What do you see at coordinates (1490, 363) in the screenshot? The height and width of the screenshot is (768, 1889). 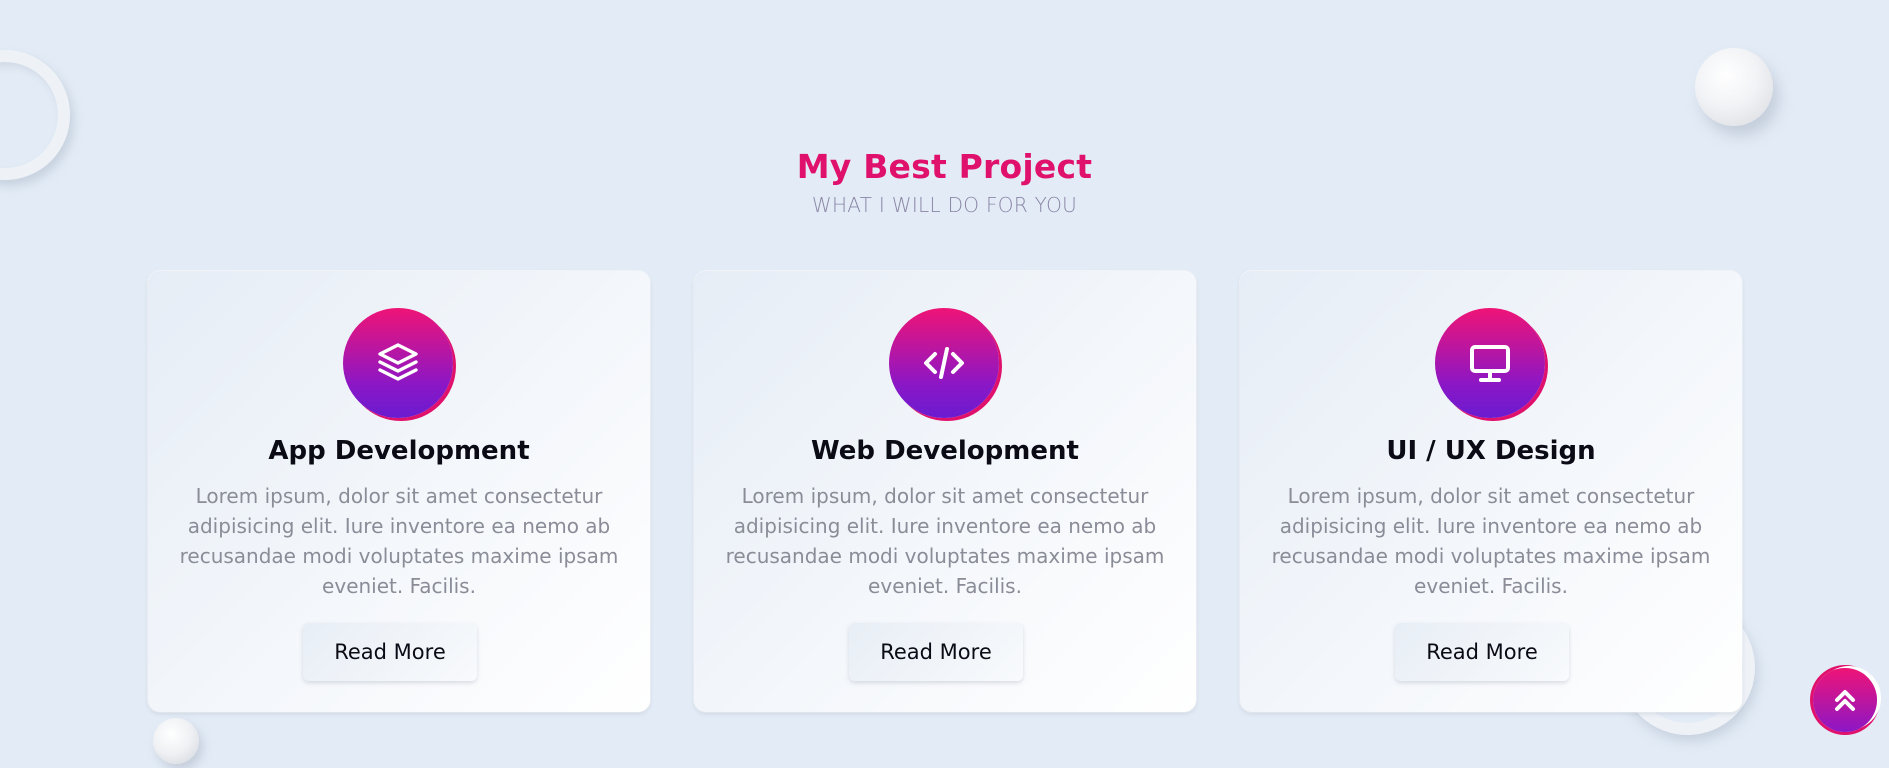 I see `desktop-icon` at bounding box center [1490, 363].